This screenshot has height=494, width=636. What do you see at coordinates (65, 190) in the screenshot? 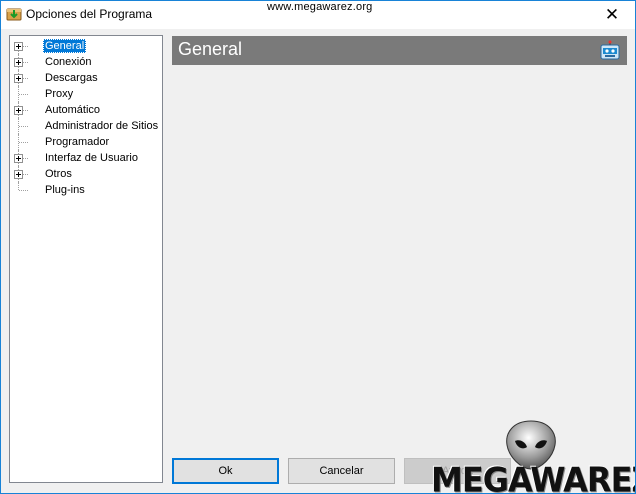
I see `tree-item-label: Plug-ins` at bounding box center [65, 190].